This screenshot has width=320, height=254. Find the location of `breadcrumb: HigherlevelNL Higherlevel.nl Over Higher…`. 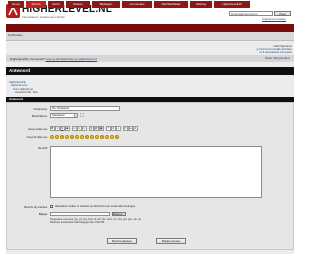

breadcrumb: HigherlevelNL Higherlevel.nl Over Higher… is located at coordinates (23, 87).